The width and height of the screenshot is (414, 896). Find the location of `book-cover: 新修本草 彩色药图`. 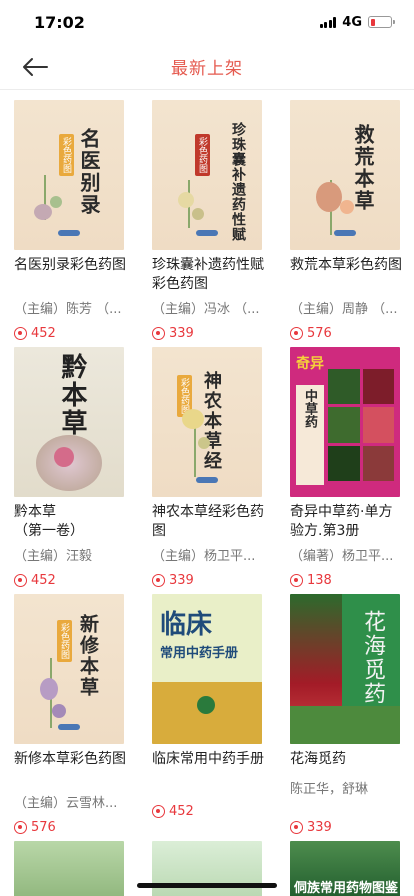

book-cover: 新修本草 彩色药图 is located at coordinates (69, 669).